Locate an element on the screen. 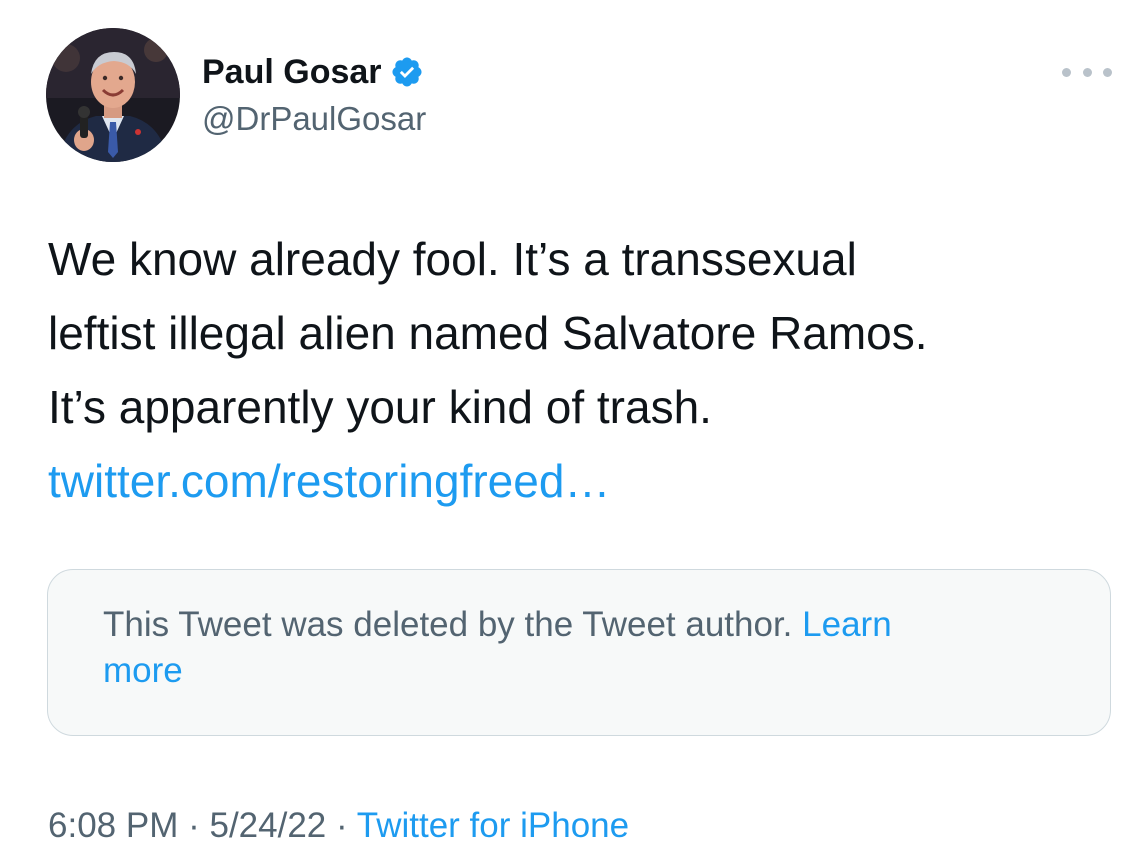  author-display-name: Paul Gosar is located at coordinates (292, 72).